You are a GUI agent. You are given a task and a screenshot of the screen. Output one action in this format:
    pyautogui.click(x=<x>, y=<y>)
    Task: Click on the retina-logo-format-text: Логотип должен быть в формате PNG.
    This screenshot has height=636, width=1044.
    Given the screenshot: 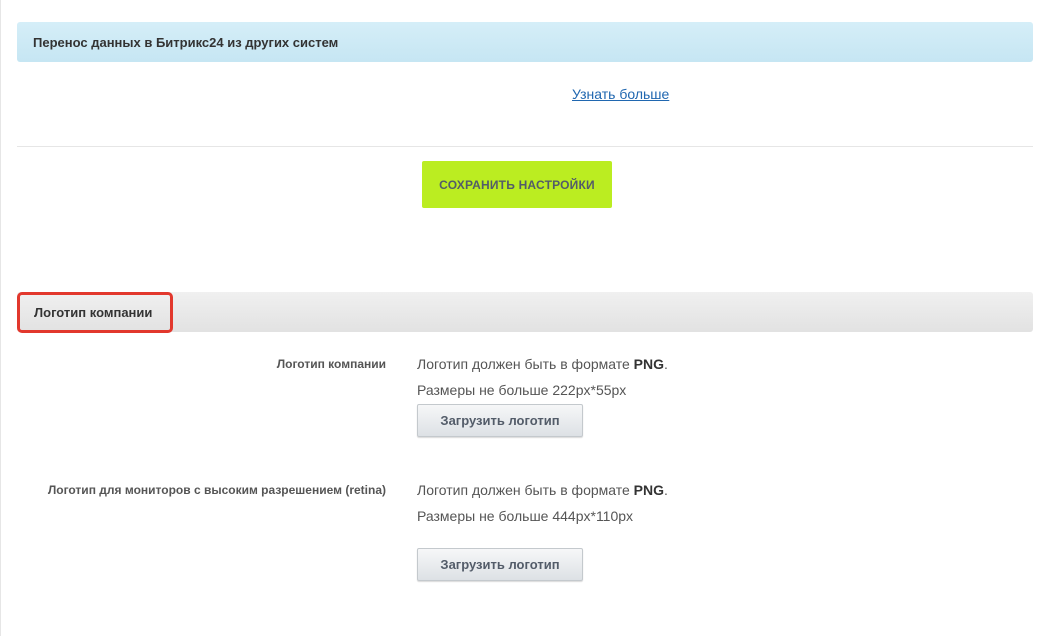 What is the action you would take?
    pyautogui.click(x=542, y=490)
    